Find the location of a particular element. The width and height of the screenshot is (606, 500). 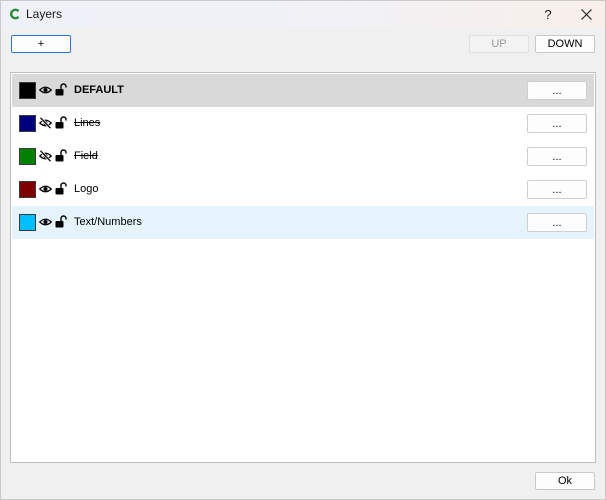

title-bar: Layers ? is located at coordinates (303, 13).